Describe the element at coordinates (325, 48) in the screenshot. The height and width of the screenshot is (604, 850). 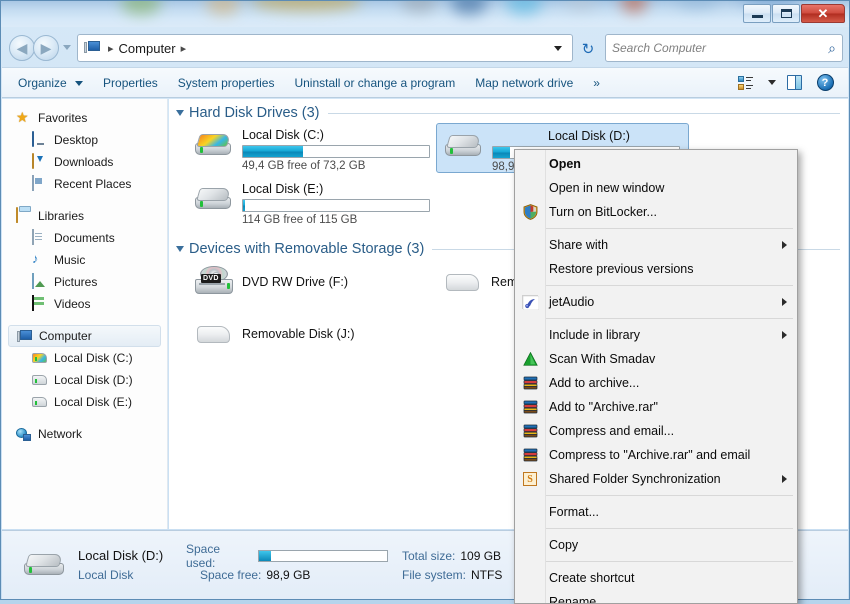
I see `address-bar: ▸ Computer ▸` at that location.